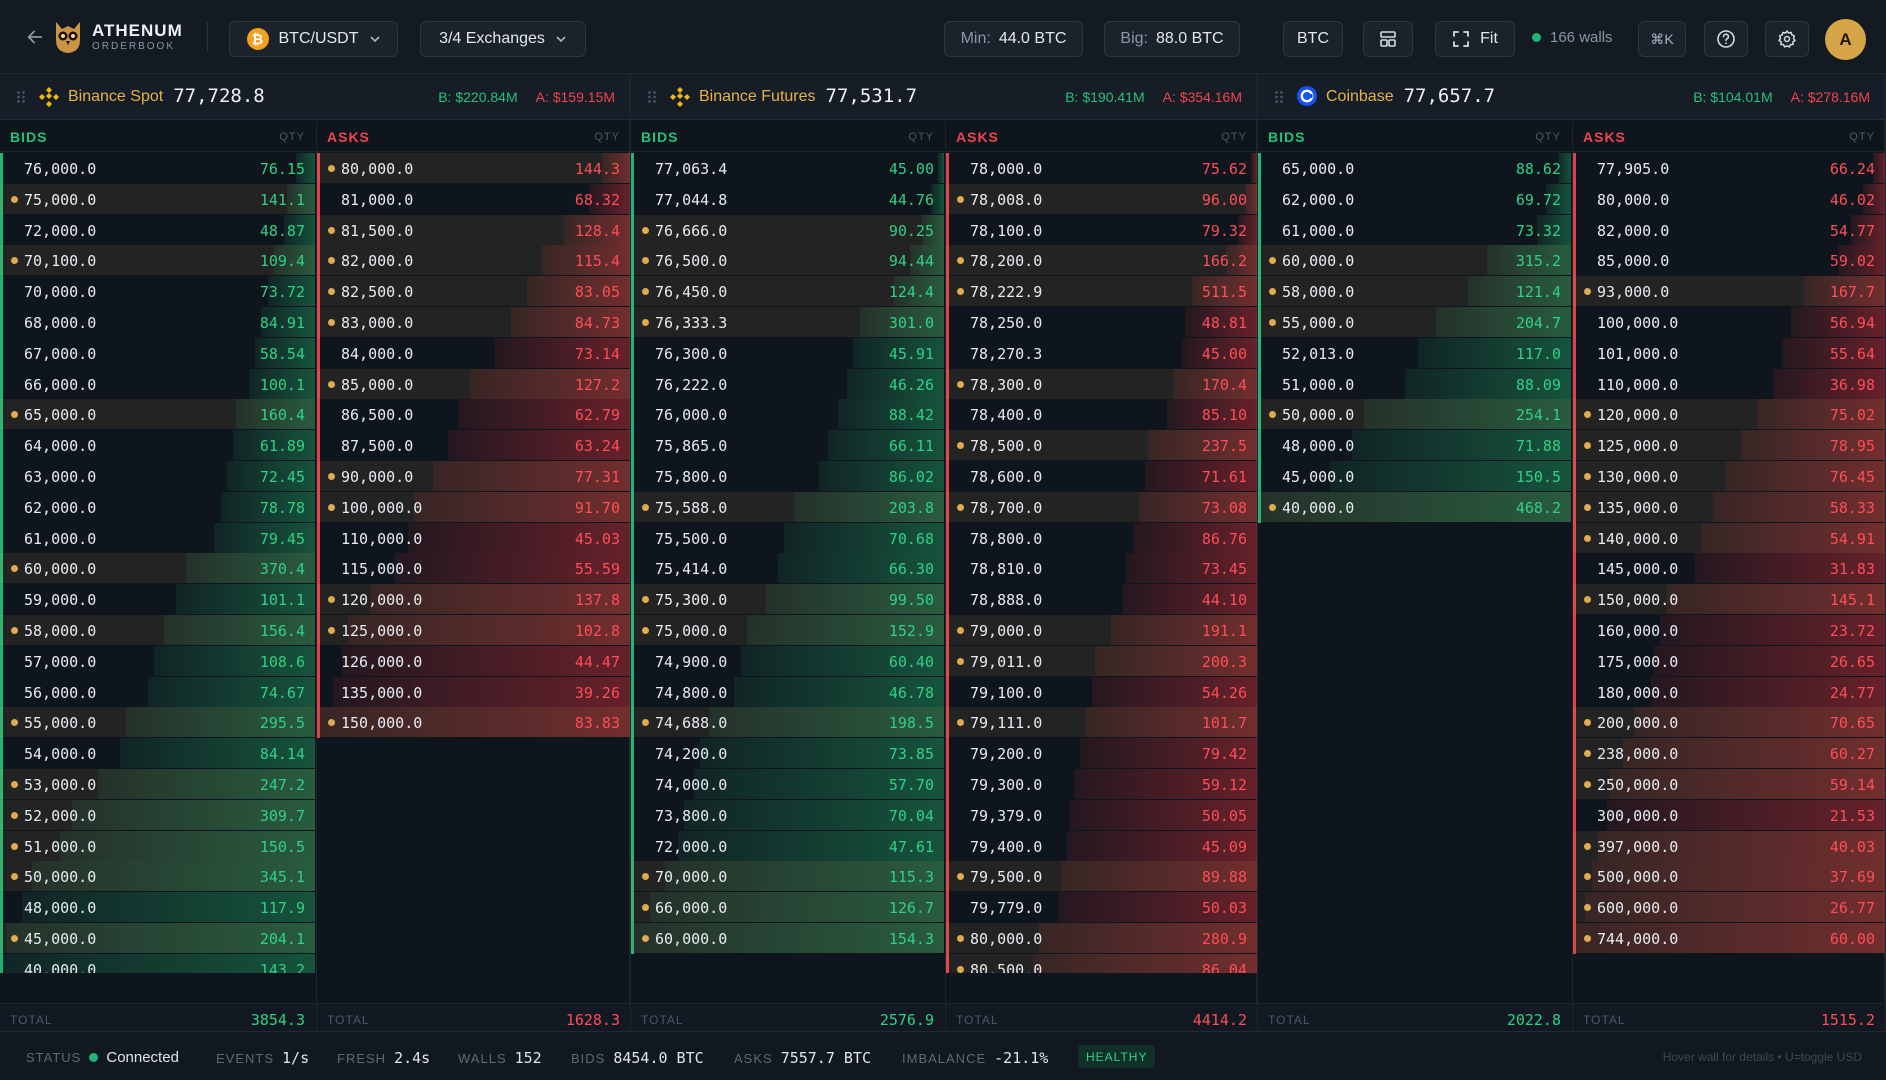 This screenshot has height=1080, width=1886. Describe the element at coordinates (787, 414) in the screenshot. I see `bid-row: 76,000.0 88.42` at that location.